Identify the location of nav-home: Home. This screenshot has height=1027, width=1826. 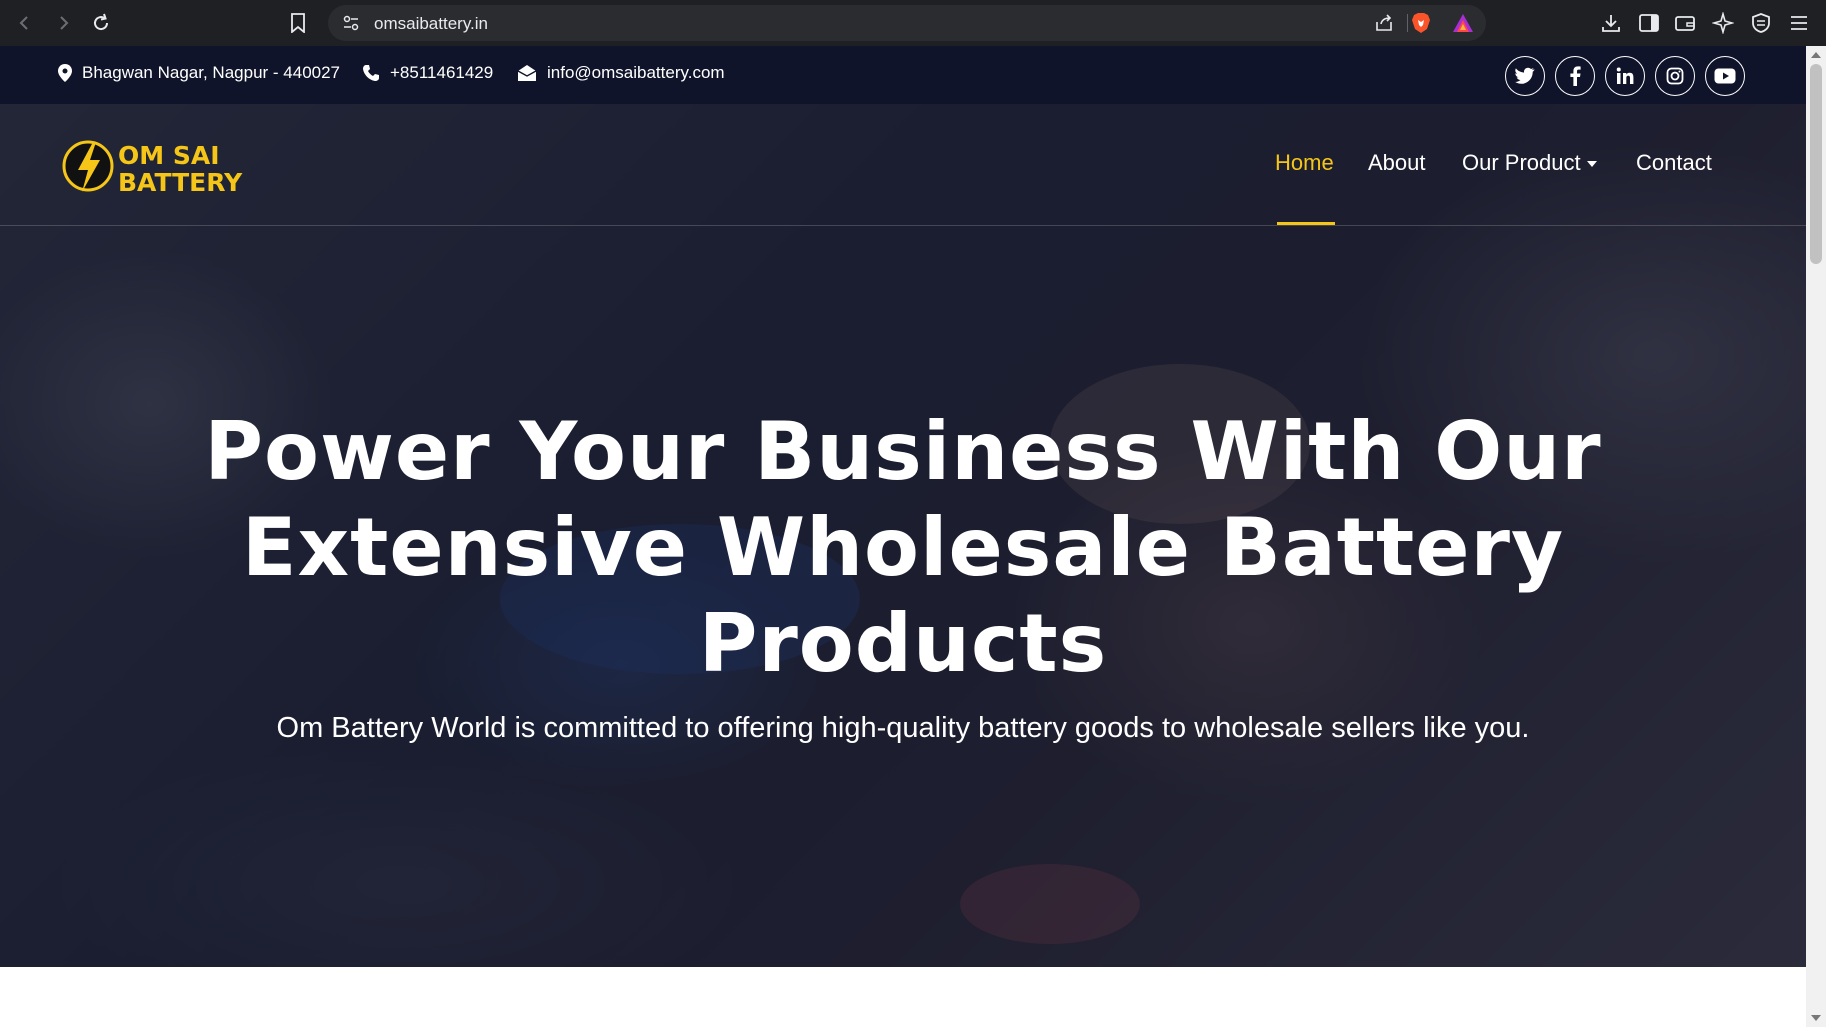
(1304, 163).